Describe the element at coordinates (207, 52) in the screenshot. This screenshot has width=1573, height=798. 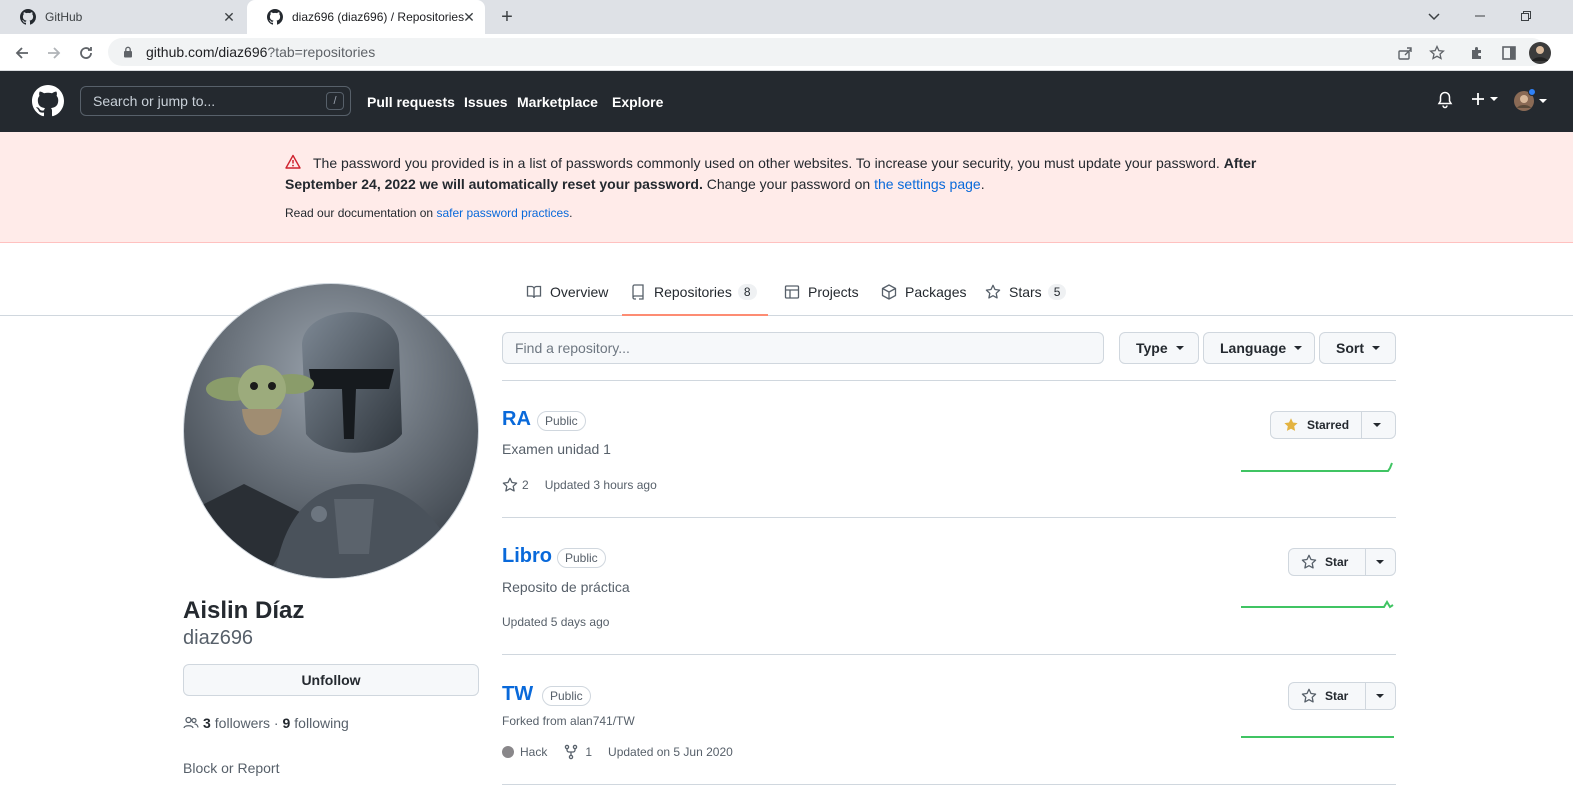
I see `url-host: github.com/diaz696` at that location.